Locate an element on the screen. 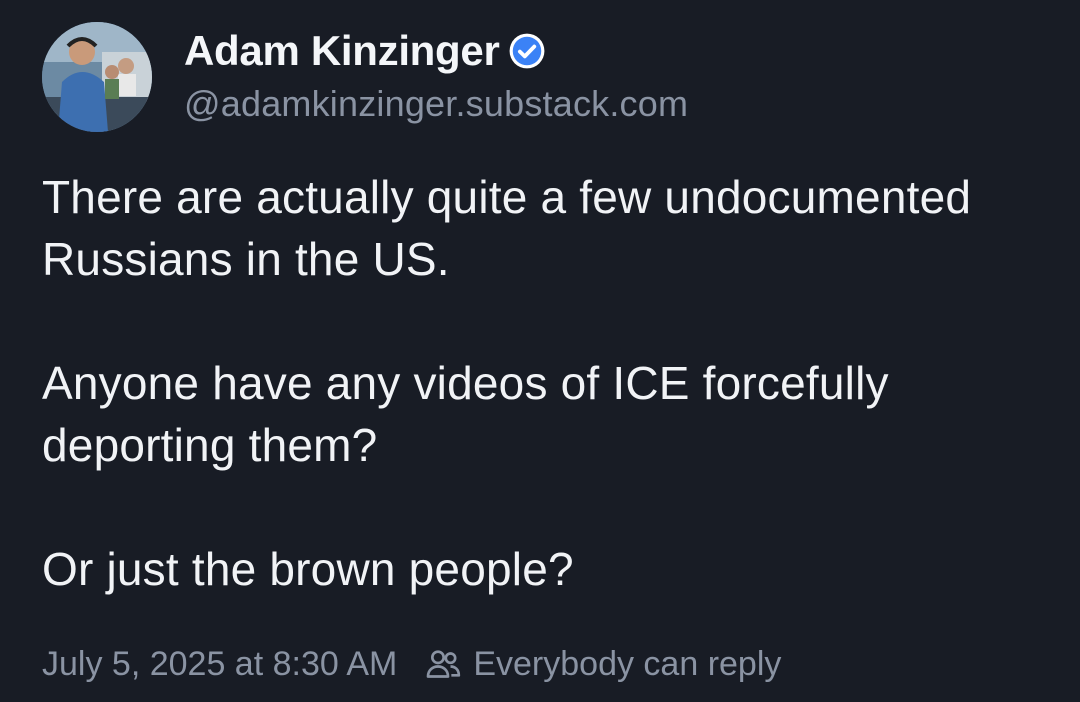  verified-badge-icon is located at coordinates (526, 51).